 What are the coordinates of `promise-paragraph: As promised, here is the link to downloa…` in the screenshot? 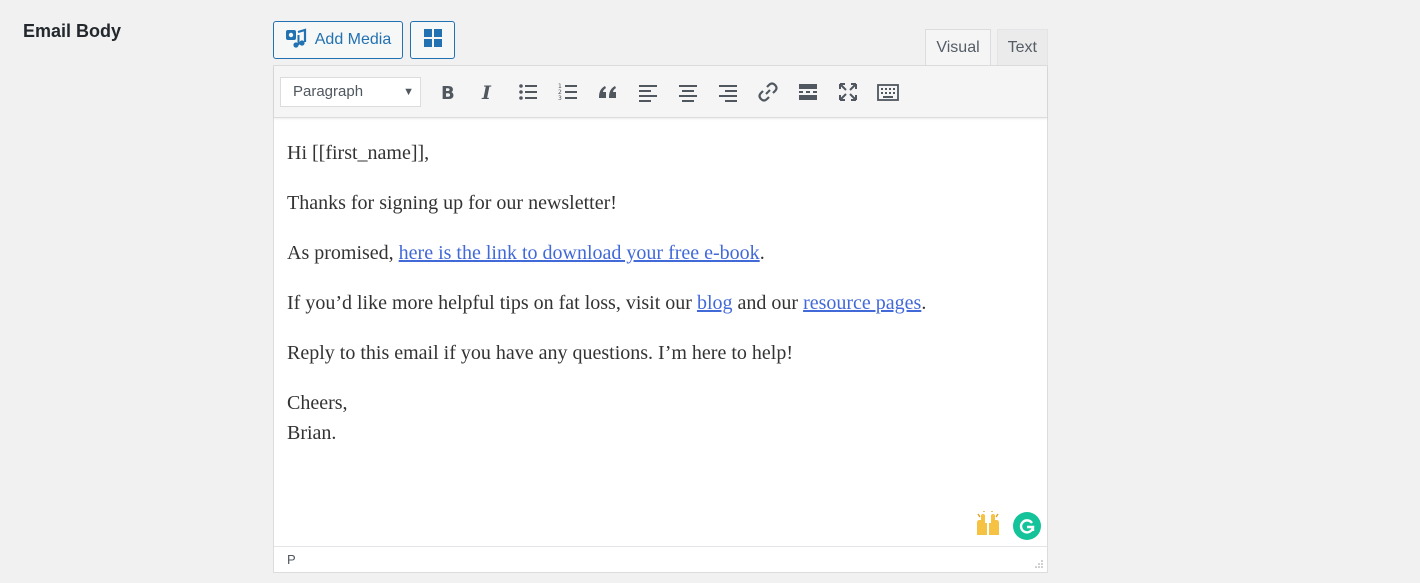 It's located at (660, 253).